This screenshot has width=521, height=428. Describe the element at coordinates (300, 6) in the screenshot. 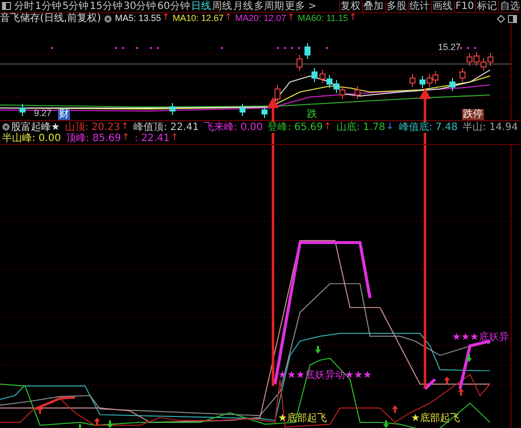

I see `period-tab: 更多 >` at that location.